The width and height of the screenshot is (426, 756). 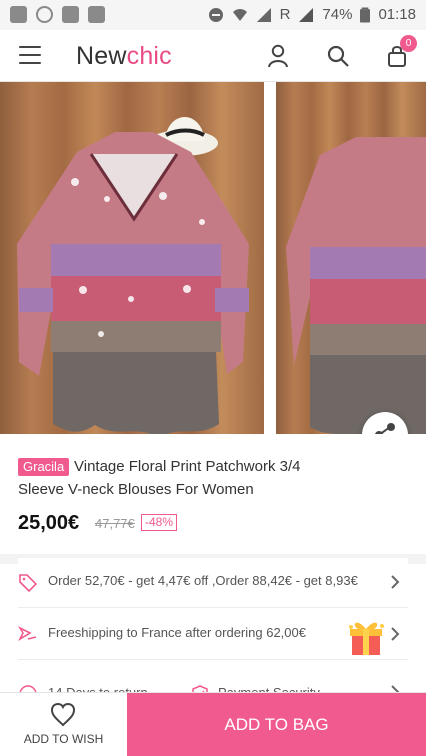 I want to click on newchic-logo: Newchic, so click(x=124, y=56).